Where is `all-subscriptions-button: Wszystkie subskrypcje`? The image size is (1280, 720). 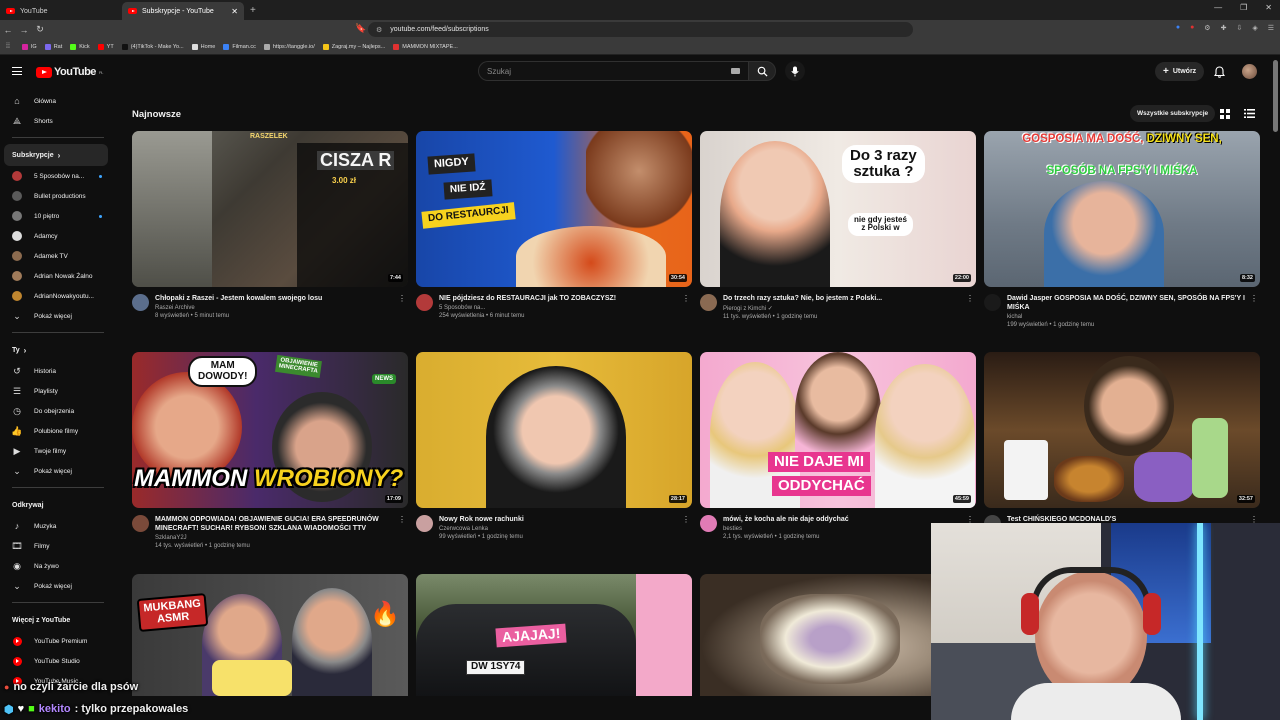
all-subscriptions-button: Wszystkie subskrypcje is located at coordinates (1173, 113).